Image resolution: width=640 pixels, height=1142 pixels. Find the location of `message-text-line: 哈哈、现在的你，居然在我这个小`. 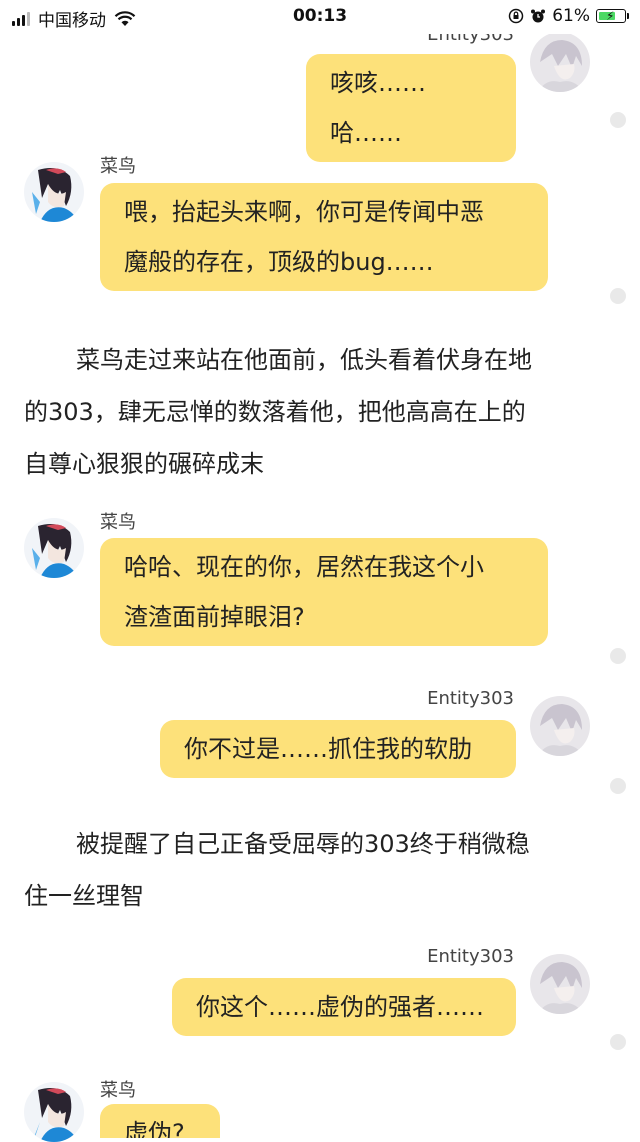

message-text-line: 哈哈、现在的你，居然在我这个小 is located at coordinates (304, 567).